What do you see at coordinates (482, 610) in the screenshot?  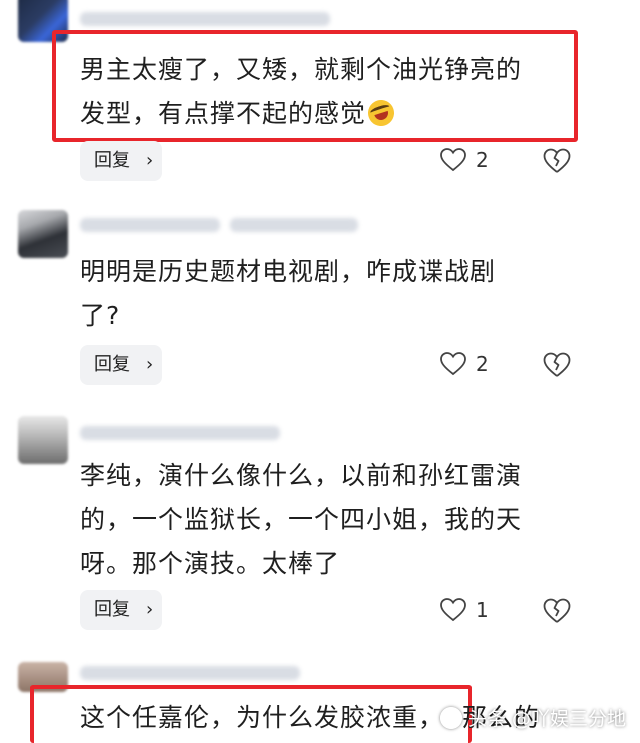 I see `like-count: 1` at bounding box center [482, 610].